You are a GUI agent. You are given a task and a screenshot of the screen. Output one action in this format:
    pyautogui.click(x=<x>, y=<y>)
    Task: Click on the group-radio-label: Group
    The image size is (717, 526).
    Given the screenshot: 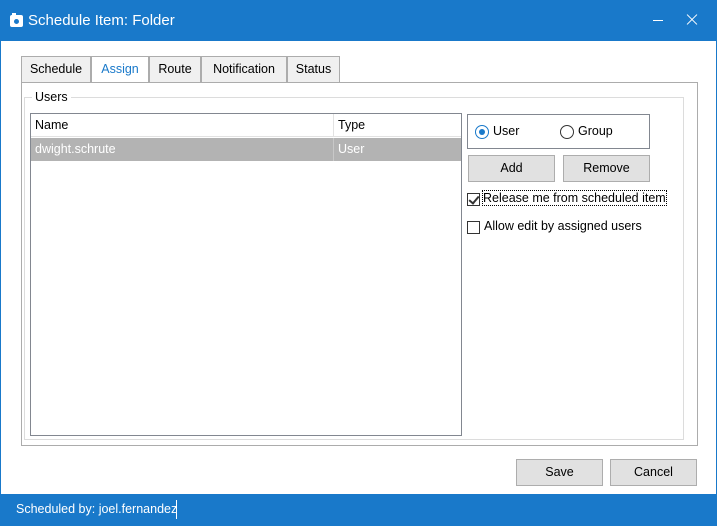 What is the action you would take?
    pyautogui.click(x=595, y=131)
    